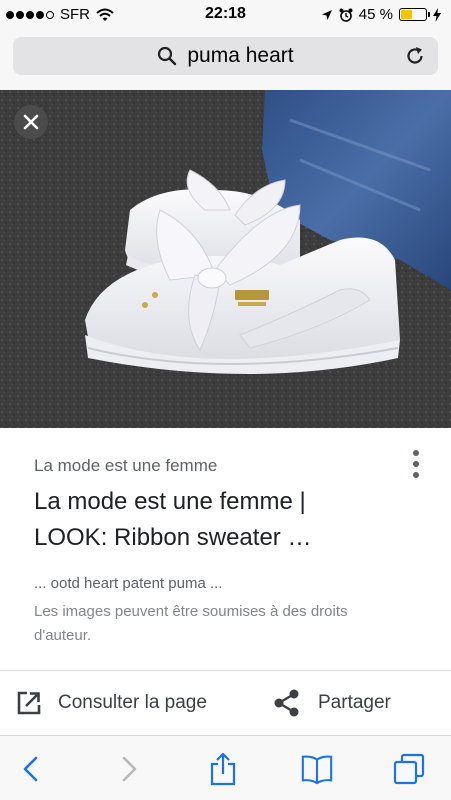  Describe the element at coordinates (29, 703) in the screenshot. I see `open-external-icon` at that location.